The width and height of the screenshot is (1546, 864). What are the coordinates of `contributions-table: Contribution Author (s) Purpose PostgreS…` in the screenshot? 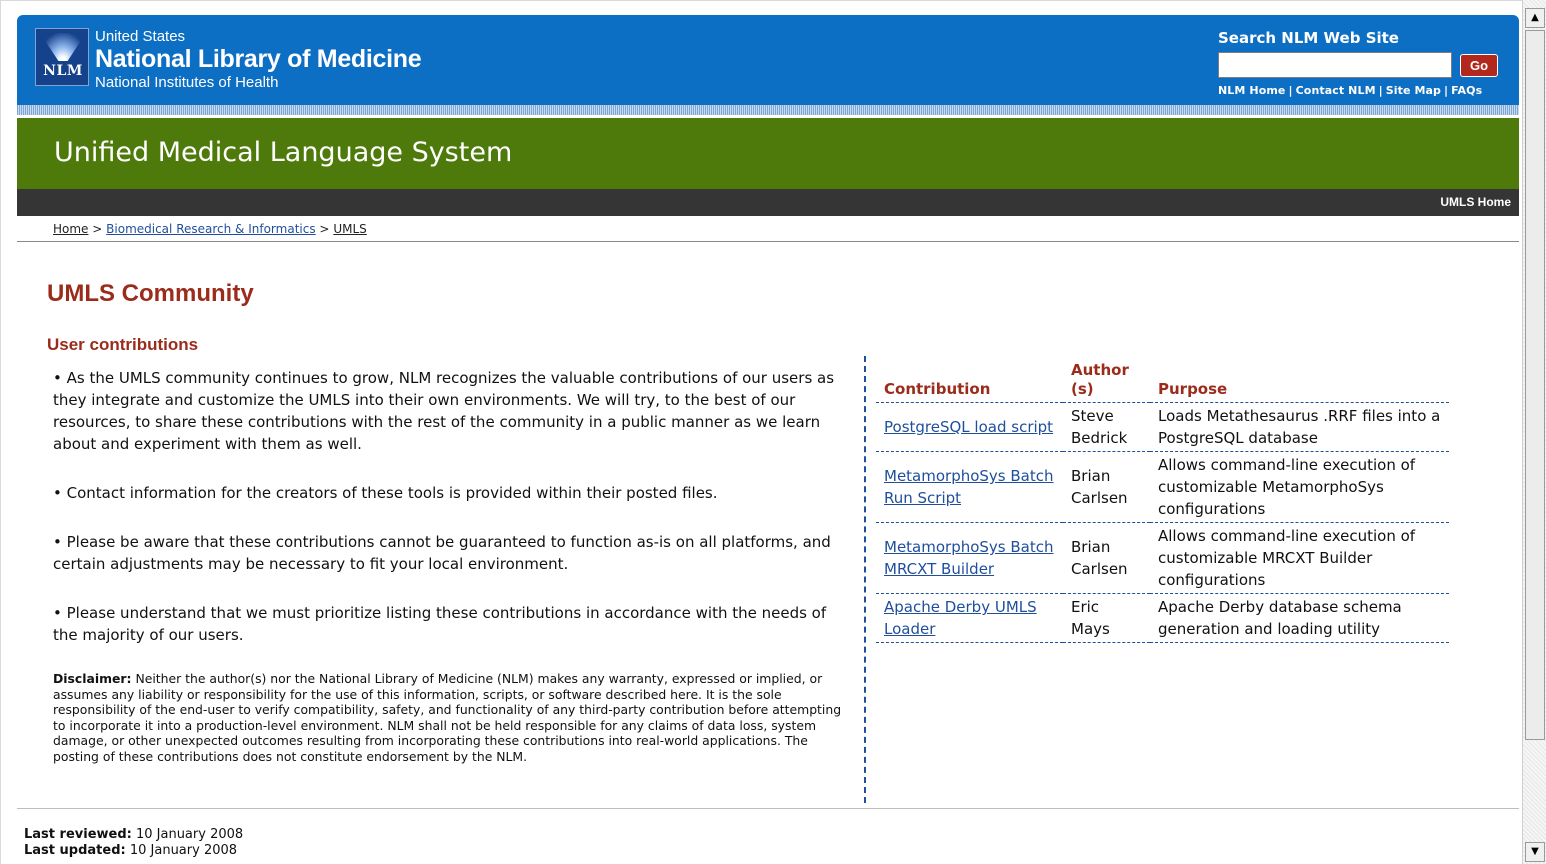 It's located at (1162, 502).